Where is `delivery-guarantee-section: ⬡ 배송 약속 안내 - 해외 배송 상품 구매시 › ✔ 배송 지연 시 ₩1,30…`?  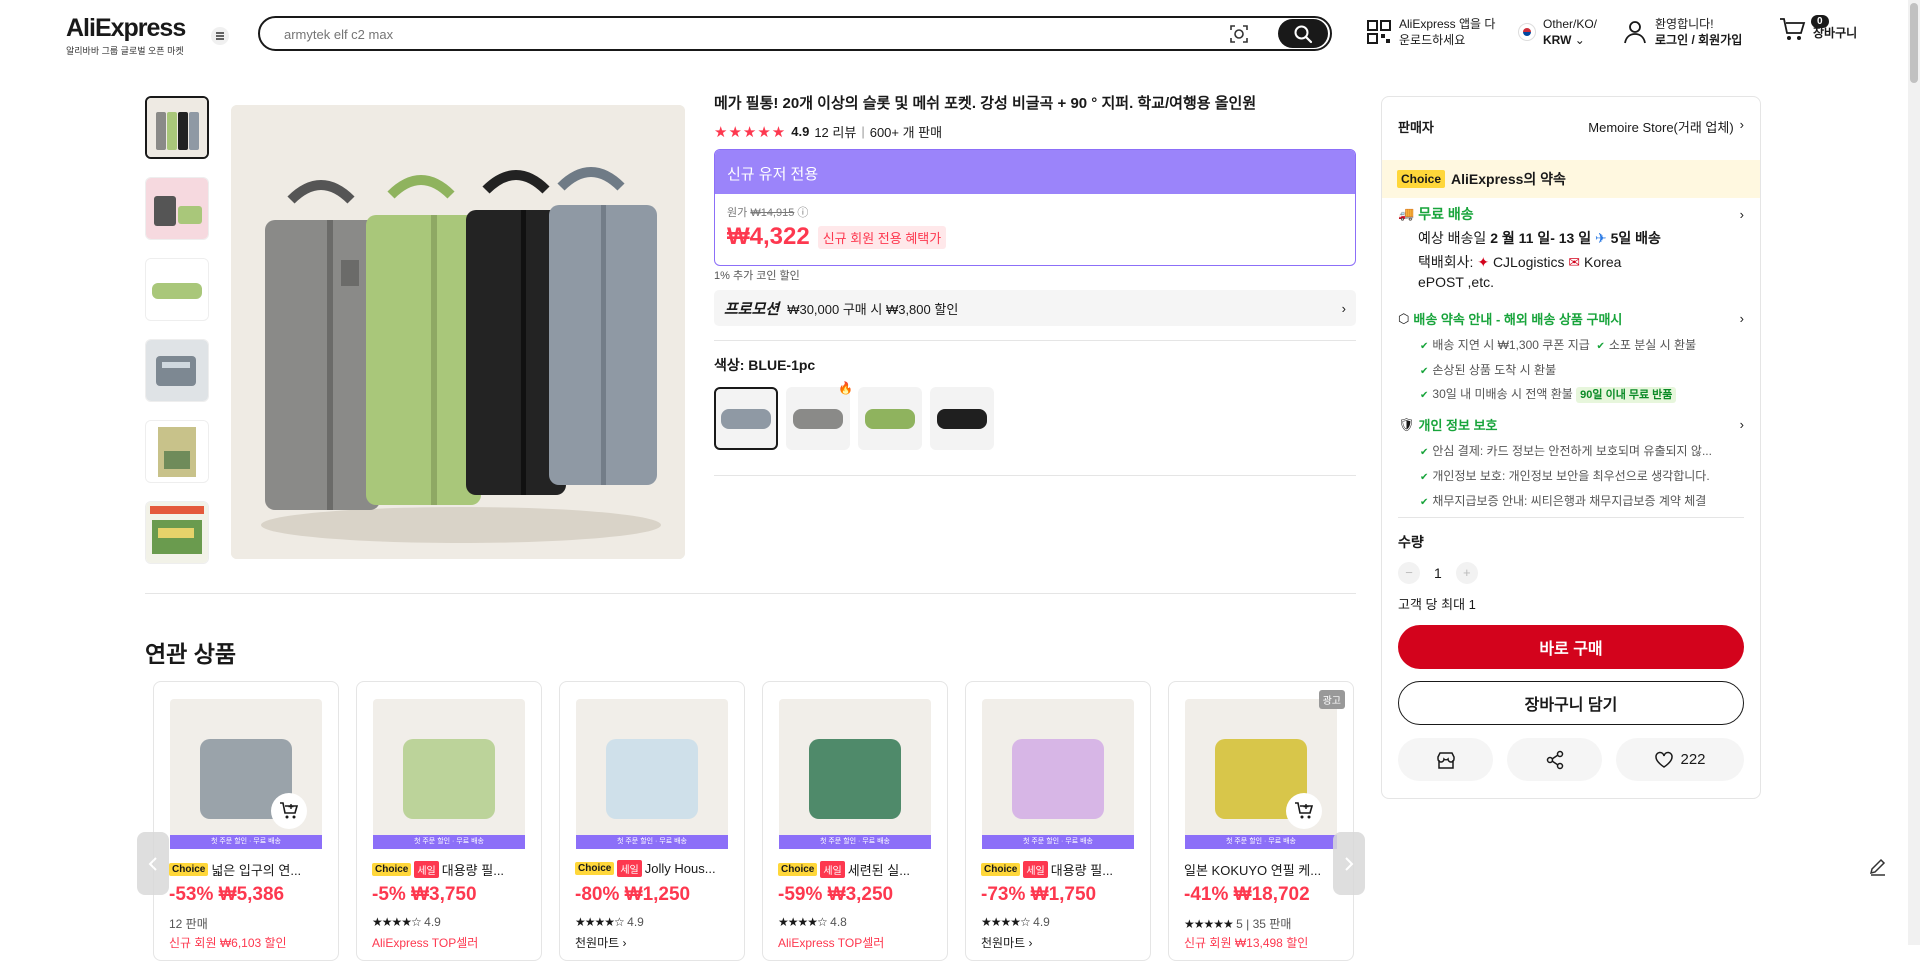 delivery-guarantee-section: ⬡ 배송 약속 안내 - 해외 배송 상품 구매시 › ✔ 배송 지연 시 ₩1,30… is located at coordinates (1571, 356).